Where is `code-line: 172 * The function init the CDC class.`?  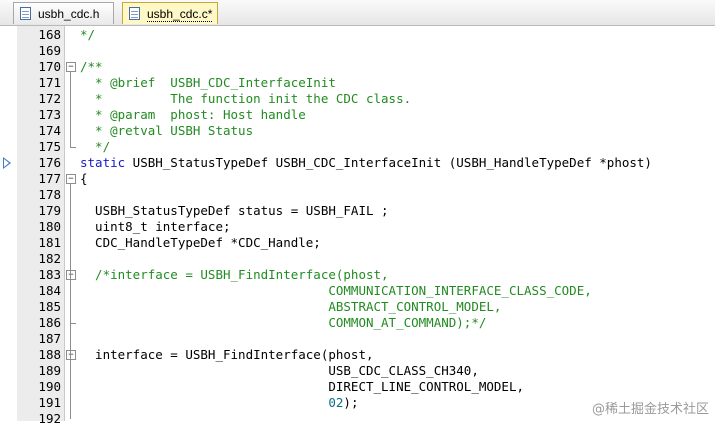
code-line: 172 * The function init the CDC class. is located at coordinates (357, 99).